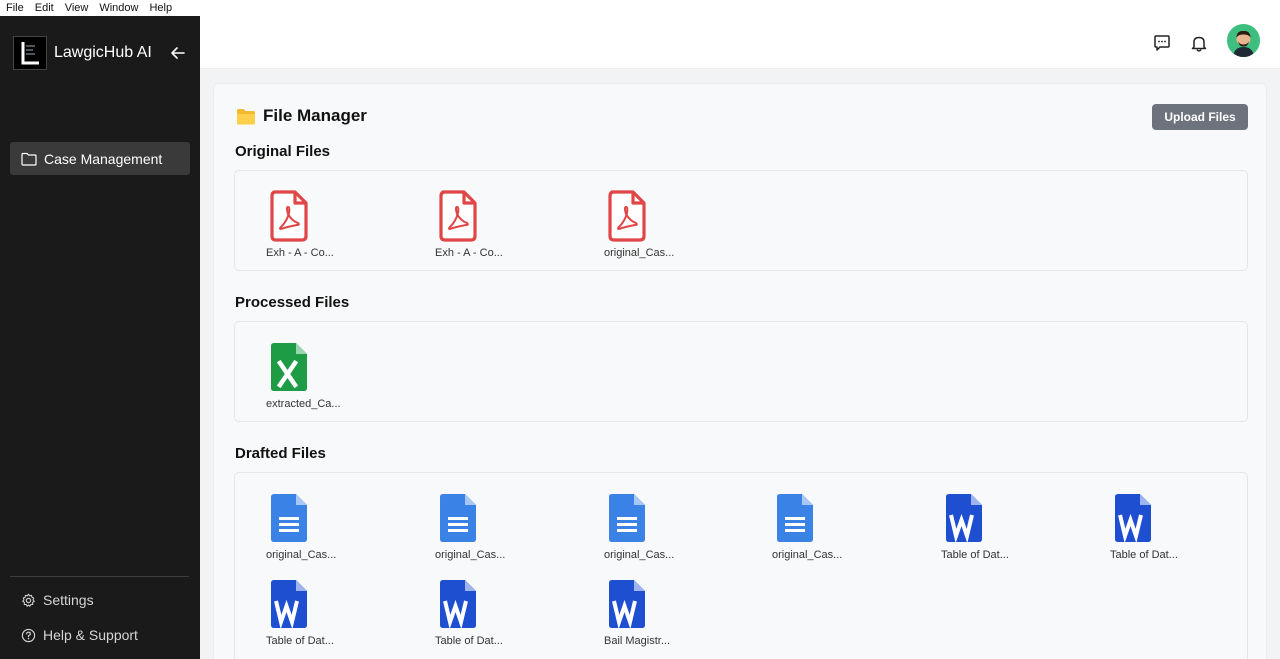 The height and width of the screenshot is (659, 1280). I want to click on user-avatar, so click(1243, 40).